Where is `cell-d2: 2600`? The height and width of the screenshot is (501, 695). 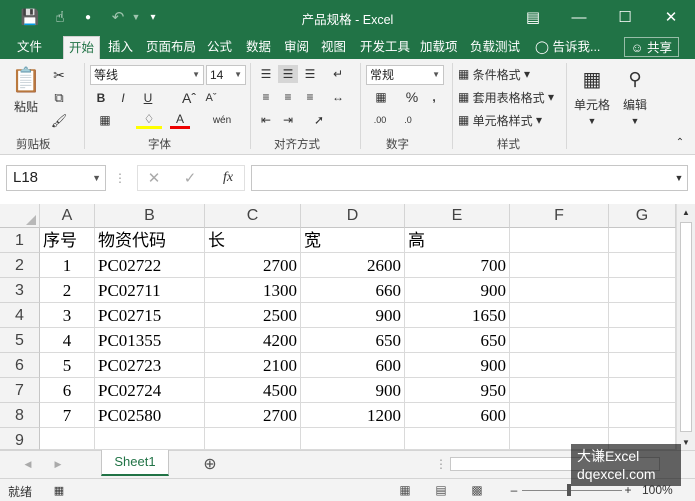 cell-d2: 2600 is located at coordinates (353, 265).